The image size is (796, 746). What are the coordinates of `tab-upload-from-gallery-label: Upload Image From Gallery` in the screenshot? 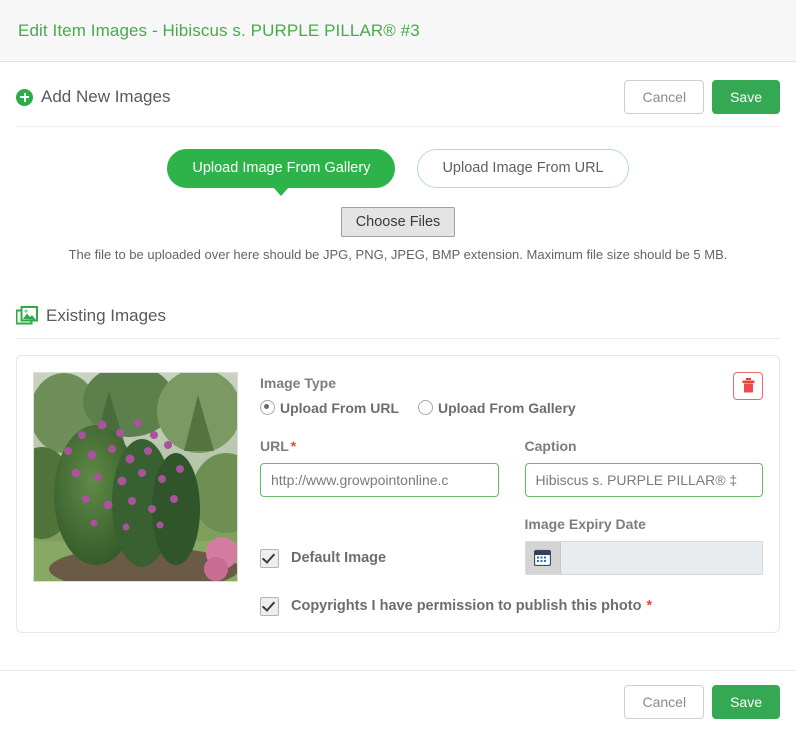 It's located at (281, 168).